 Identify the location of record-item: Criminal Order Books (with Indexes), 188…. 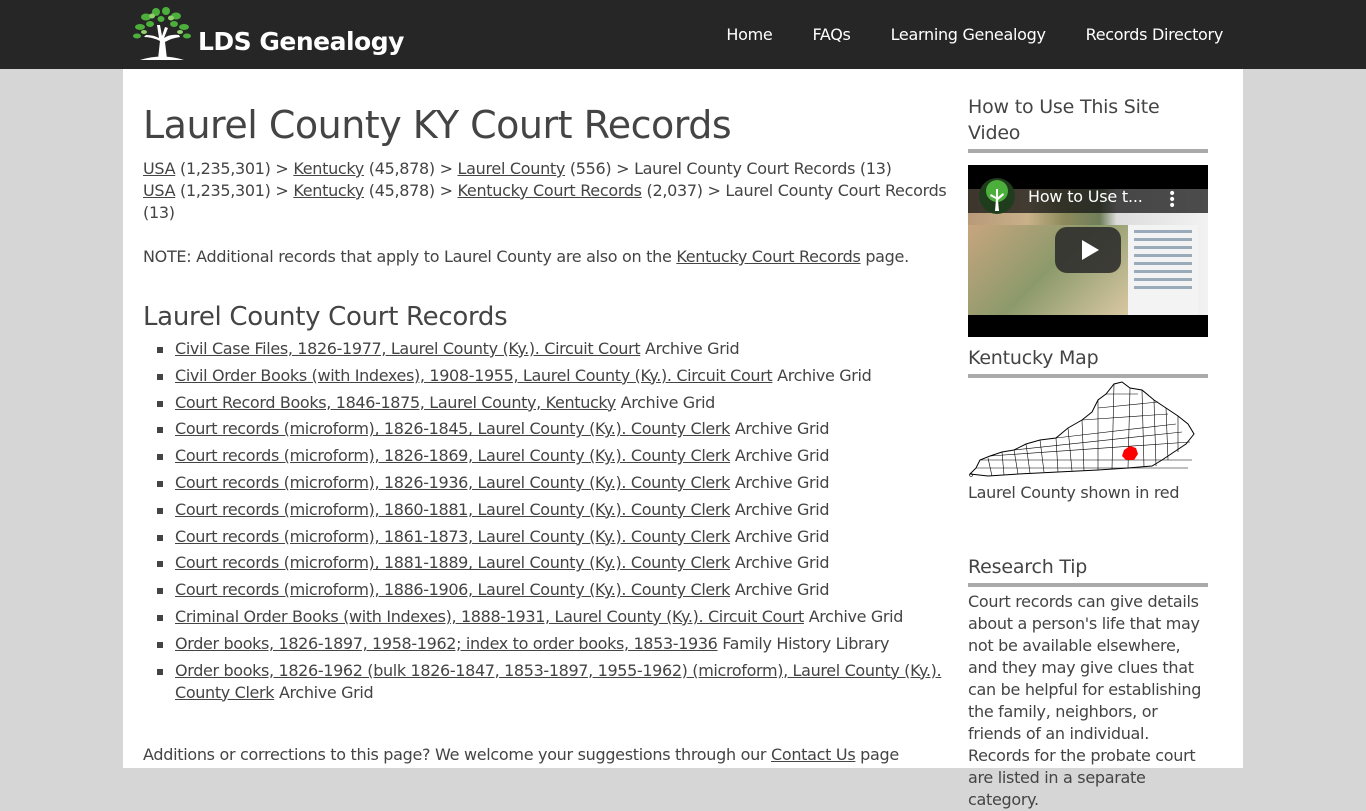
(553, 617).